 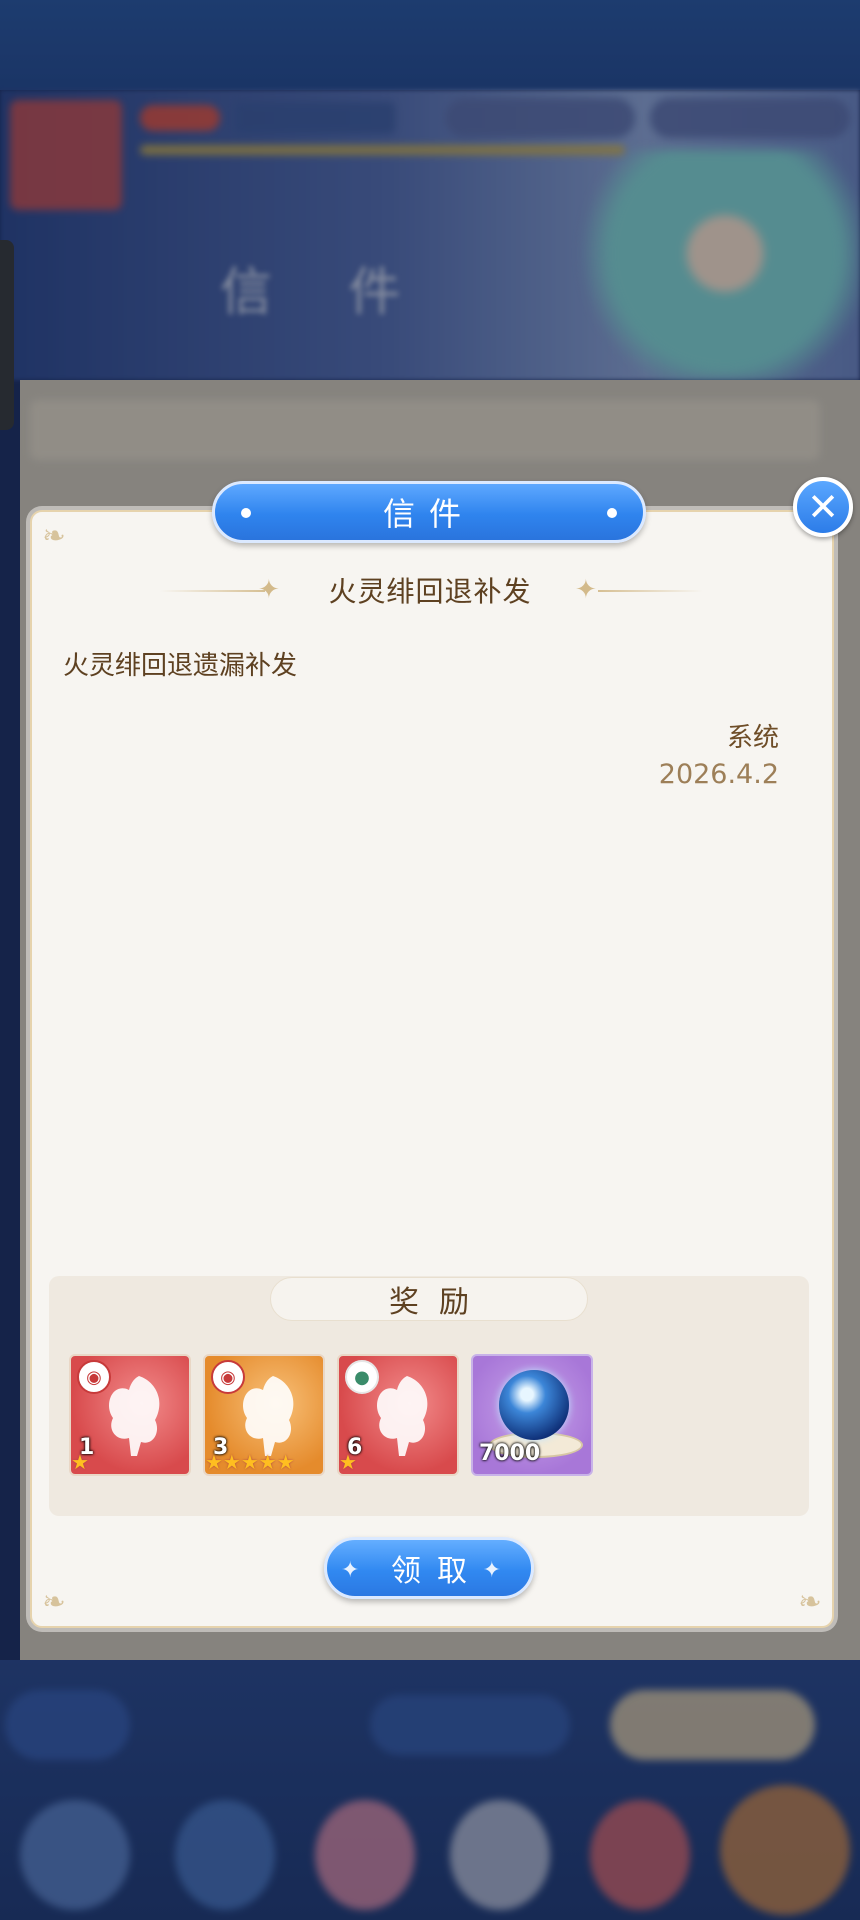 What do you see at coordinates (752, 738) in the screenshot?
I see `mail-sender: 系统` at bounding box center [752, 738].